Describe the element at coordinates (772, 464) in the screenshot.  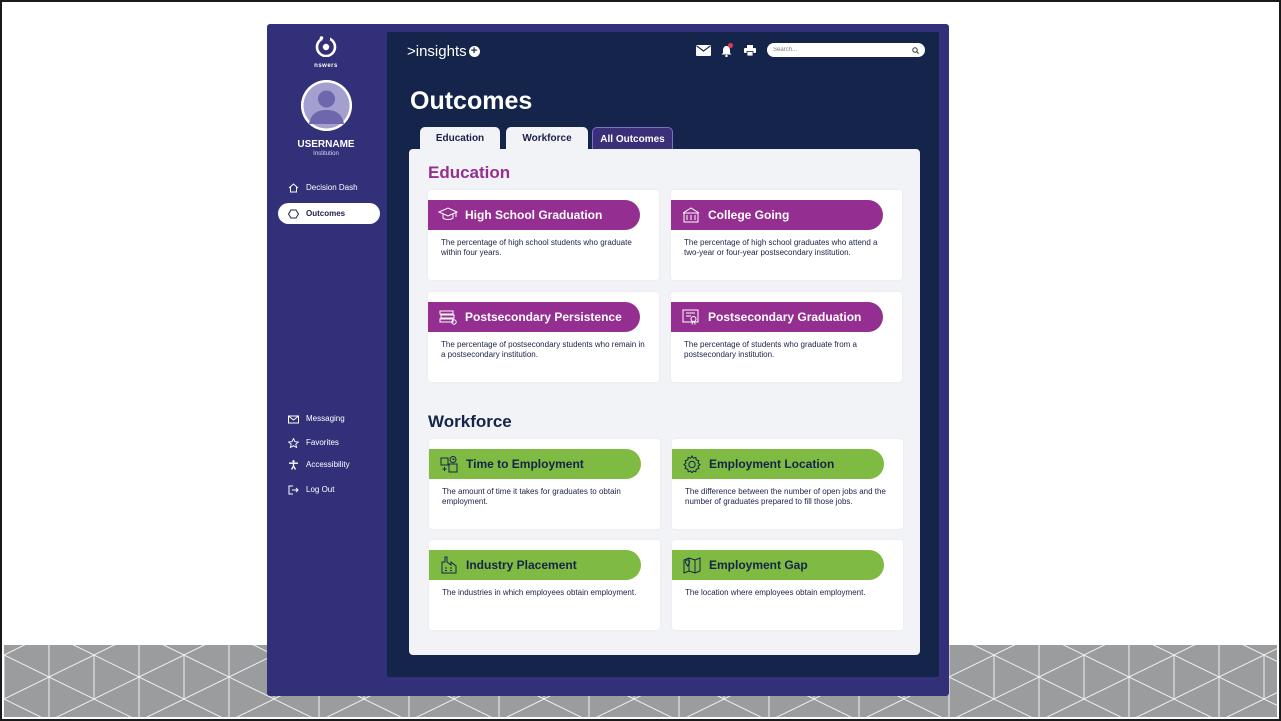
I see `card-title: Employment Location` at that location.